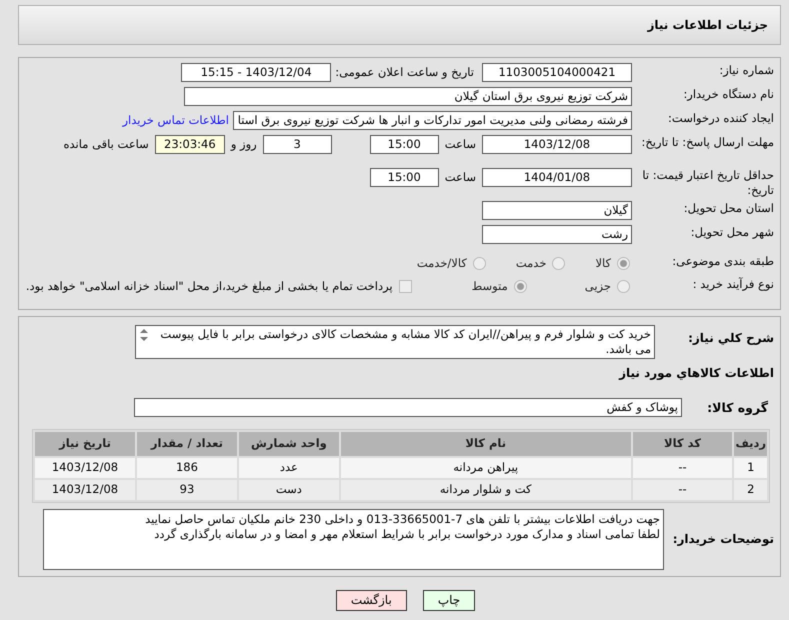  I want to click on column-header: واحد شمارش, so click(288, 444).